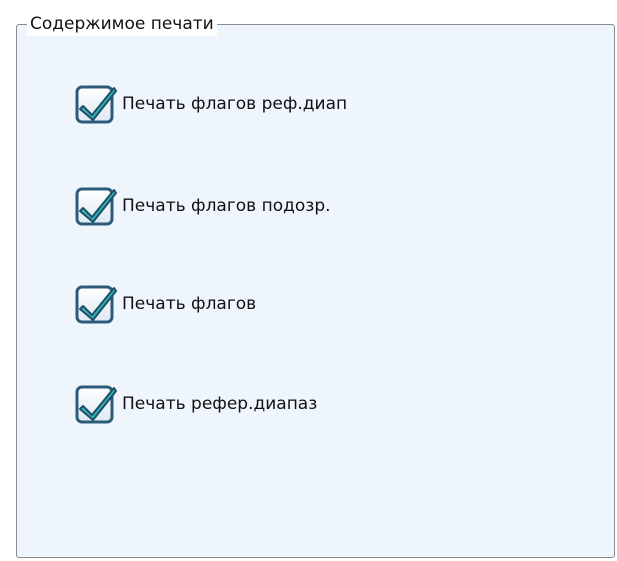 The image size is (617, 561). What do you see at coordinates (220, 404) in the screenshot?
I see `checkbox-label: Печать рефер.диапаз` at bounding box center [220, 404].